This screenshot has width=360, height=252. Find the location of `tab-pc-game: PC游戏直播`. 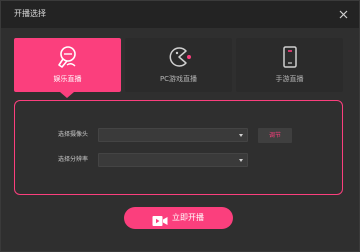

tab-pc-game: PC游戏直播 is located at coordinates (178, 65).